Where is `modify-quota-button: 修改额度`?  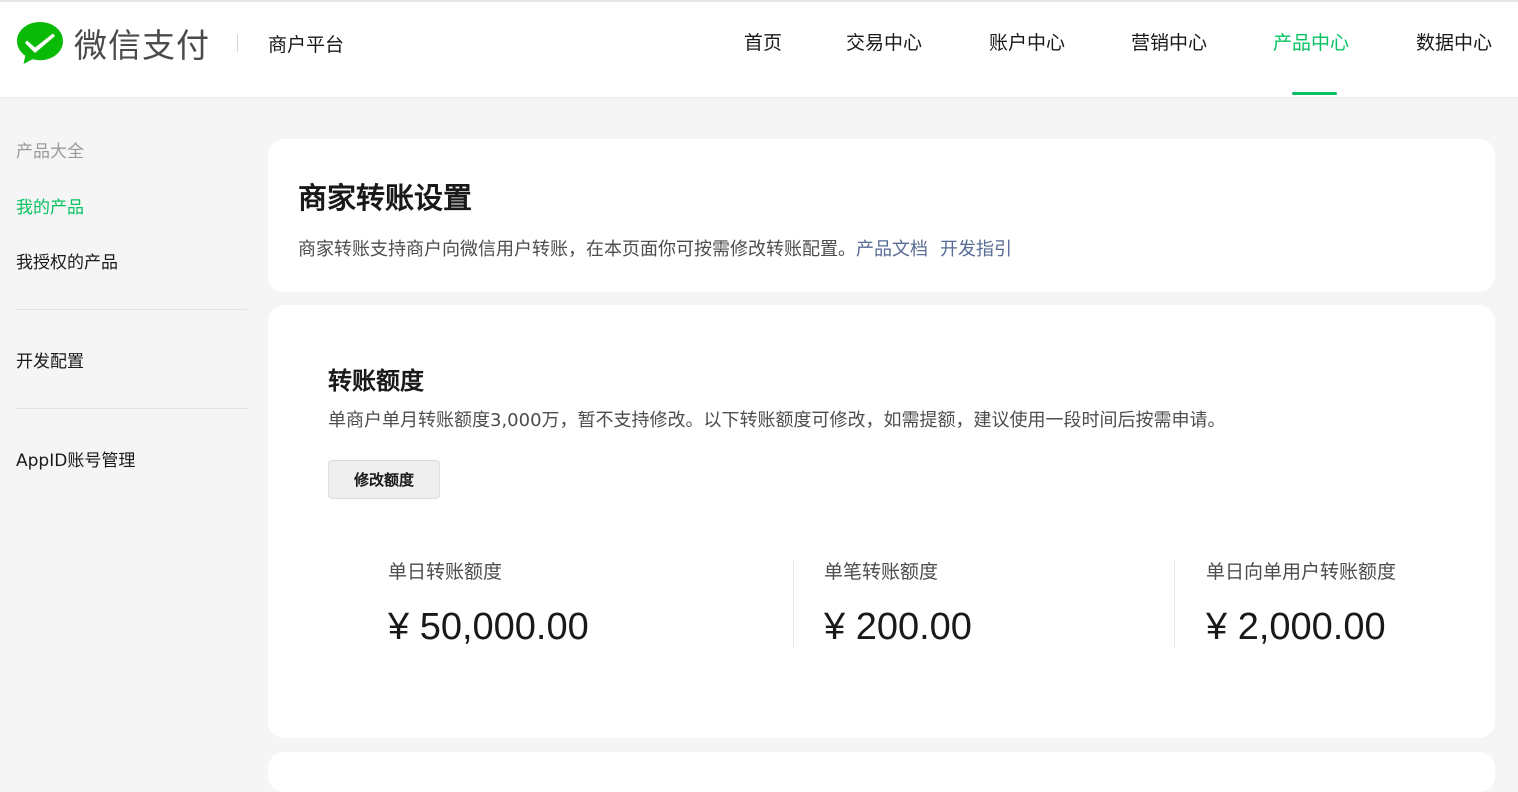 modify-quota-button: 修改额度 is located at coordinates (384, 479).